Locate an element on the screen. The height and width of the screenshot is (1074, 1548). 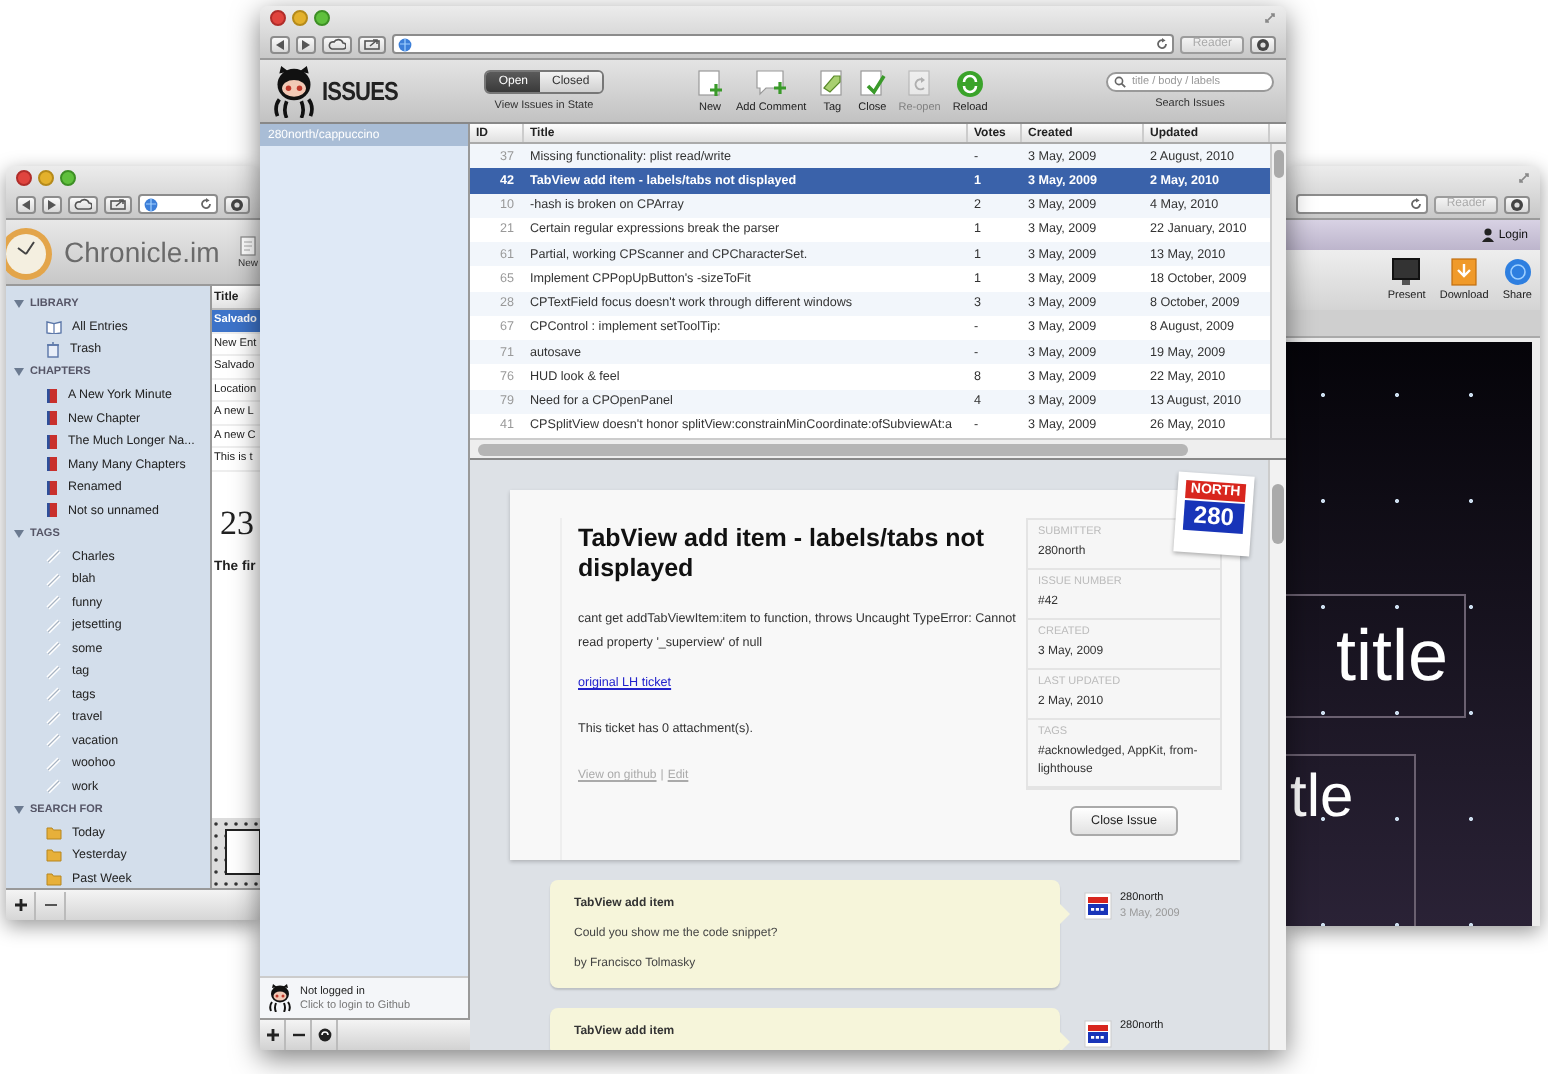
trash-icon is located at coordinates (53, 349).